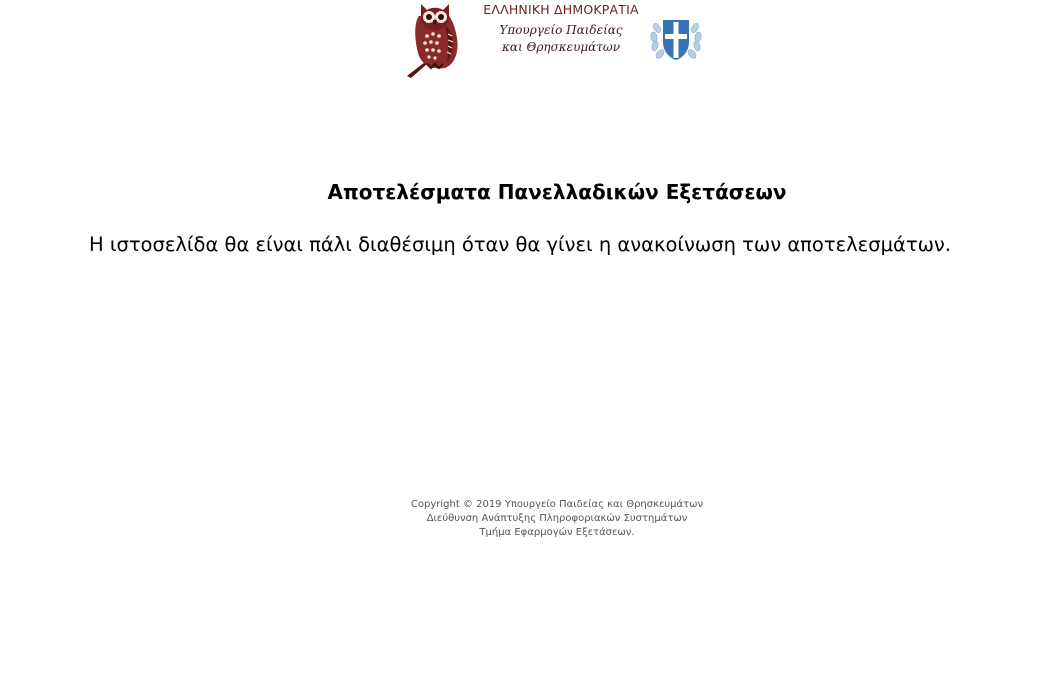 This screenshot has width=1064, height=700. I want to click on owl-logo-icon, so click(432, 41).